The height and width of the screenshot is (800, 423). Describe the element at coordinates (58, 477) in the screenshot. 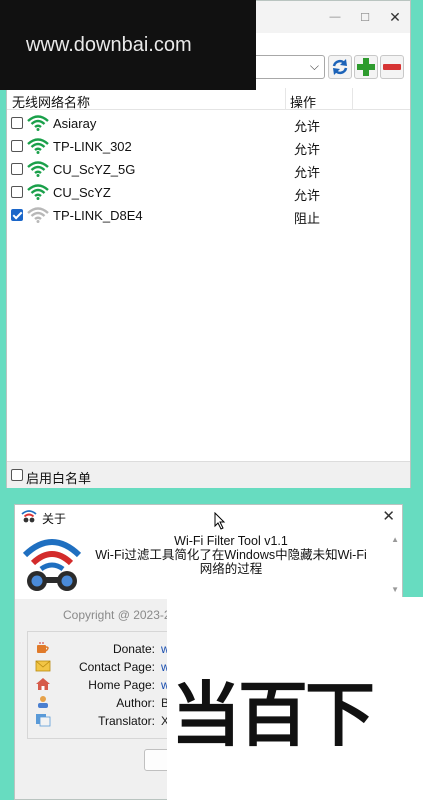

I see `whitelist-label: 启用白名单` at that location.